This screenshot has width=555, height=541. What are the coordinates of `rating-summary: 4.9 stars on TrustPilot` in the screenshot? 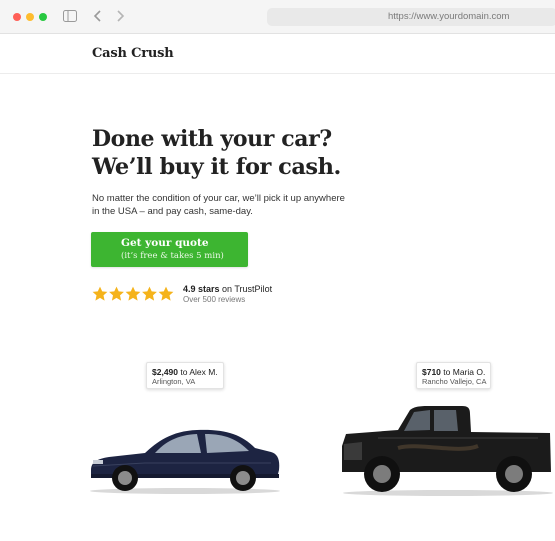 It's located at (227, 289).